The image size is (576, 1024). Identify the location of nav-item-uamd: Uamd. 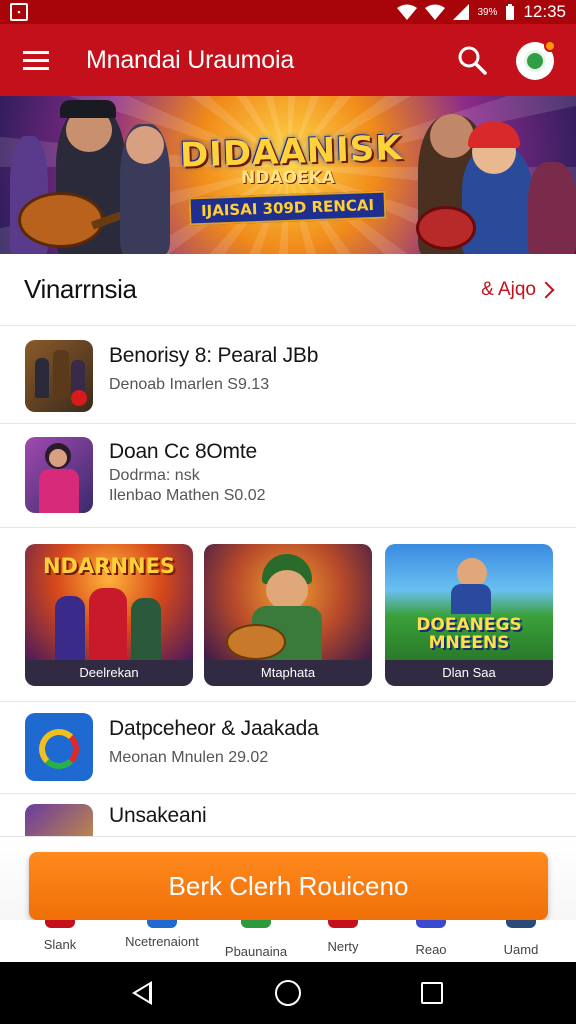
(521, 941).